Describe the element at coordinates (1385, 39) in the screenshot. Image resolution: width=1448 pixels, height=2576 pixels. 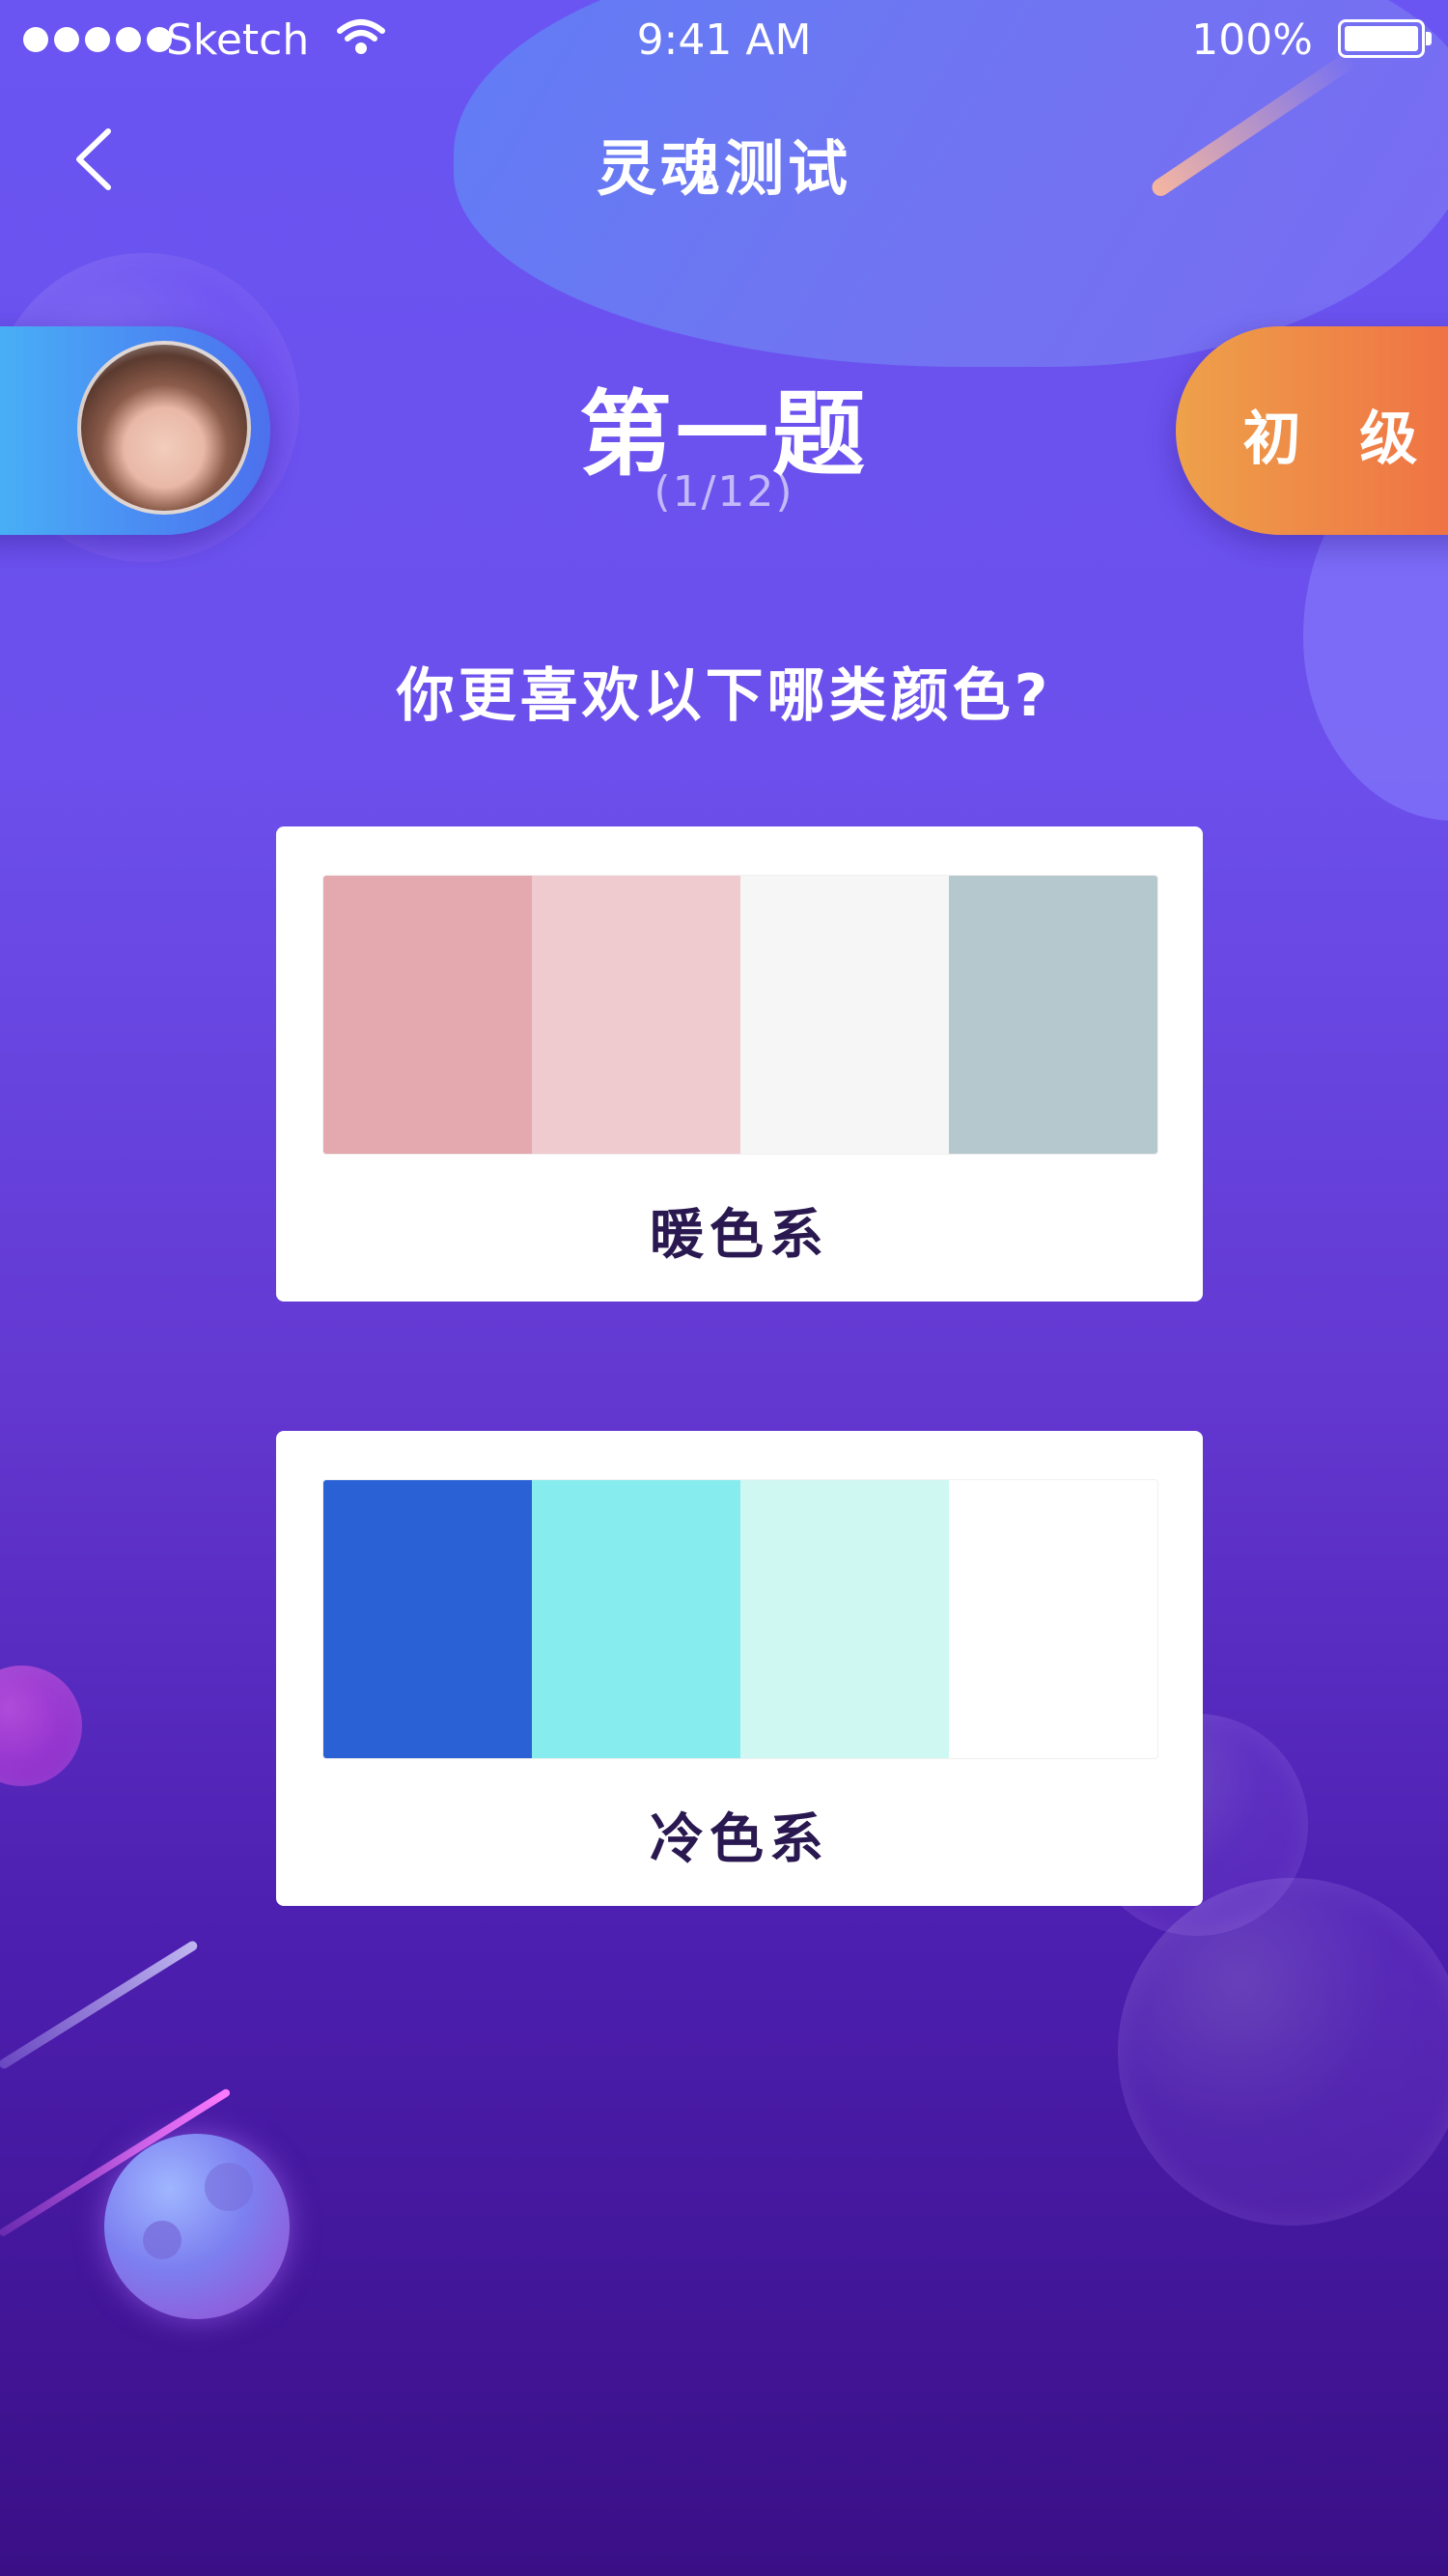
I see `battery-icon` at that location.